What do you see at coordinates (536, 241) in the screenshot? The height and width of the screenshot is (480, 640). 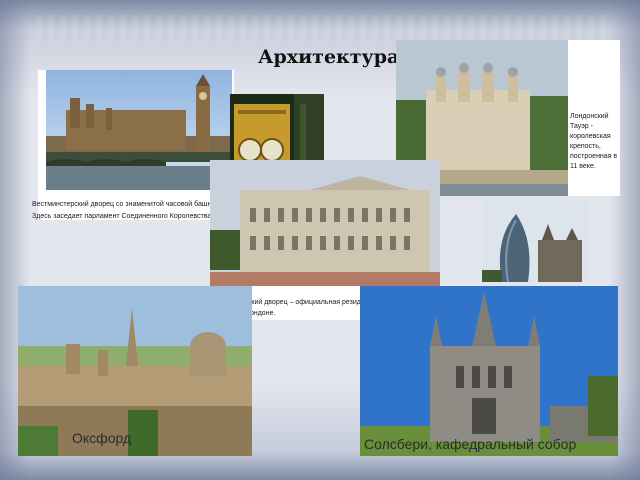 I see `gherkin-photo` at bounding box center [536, 241].